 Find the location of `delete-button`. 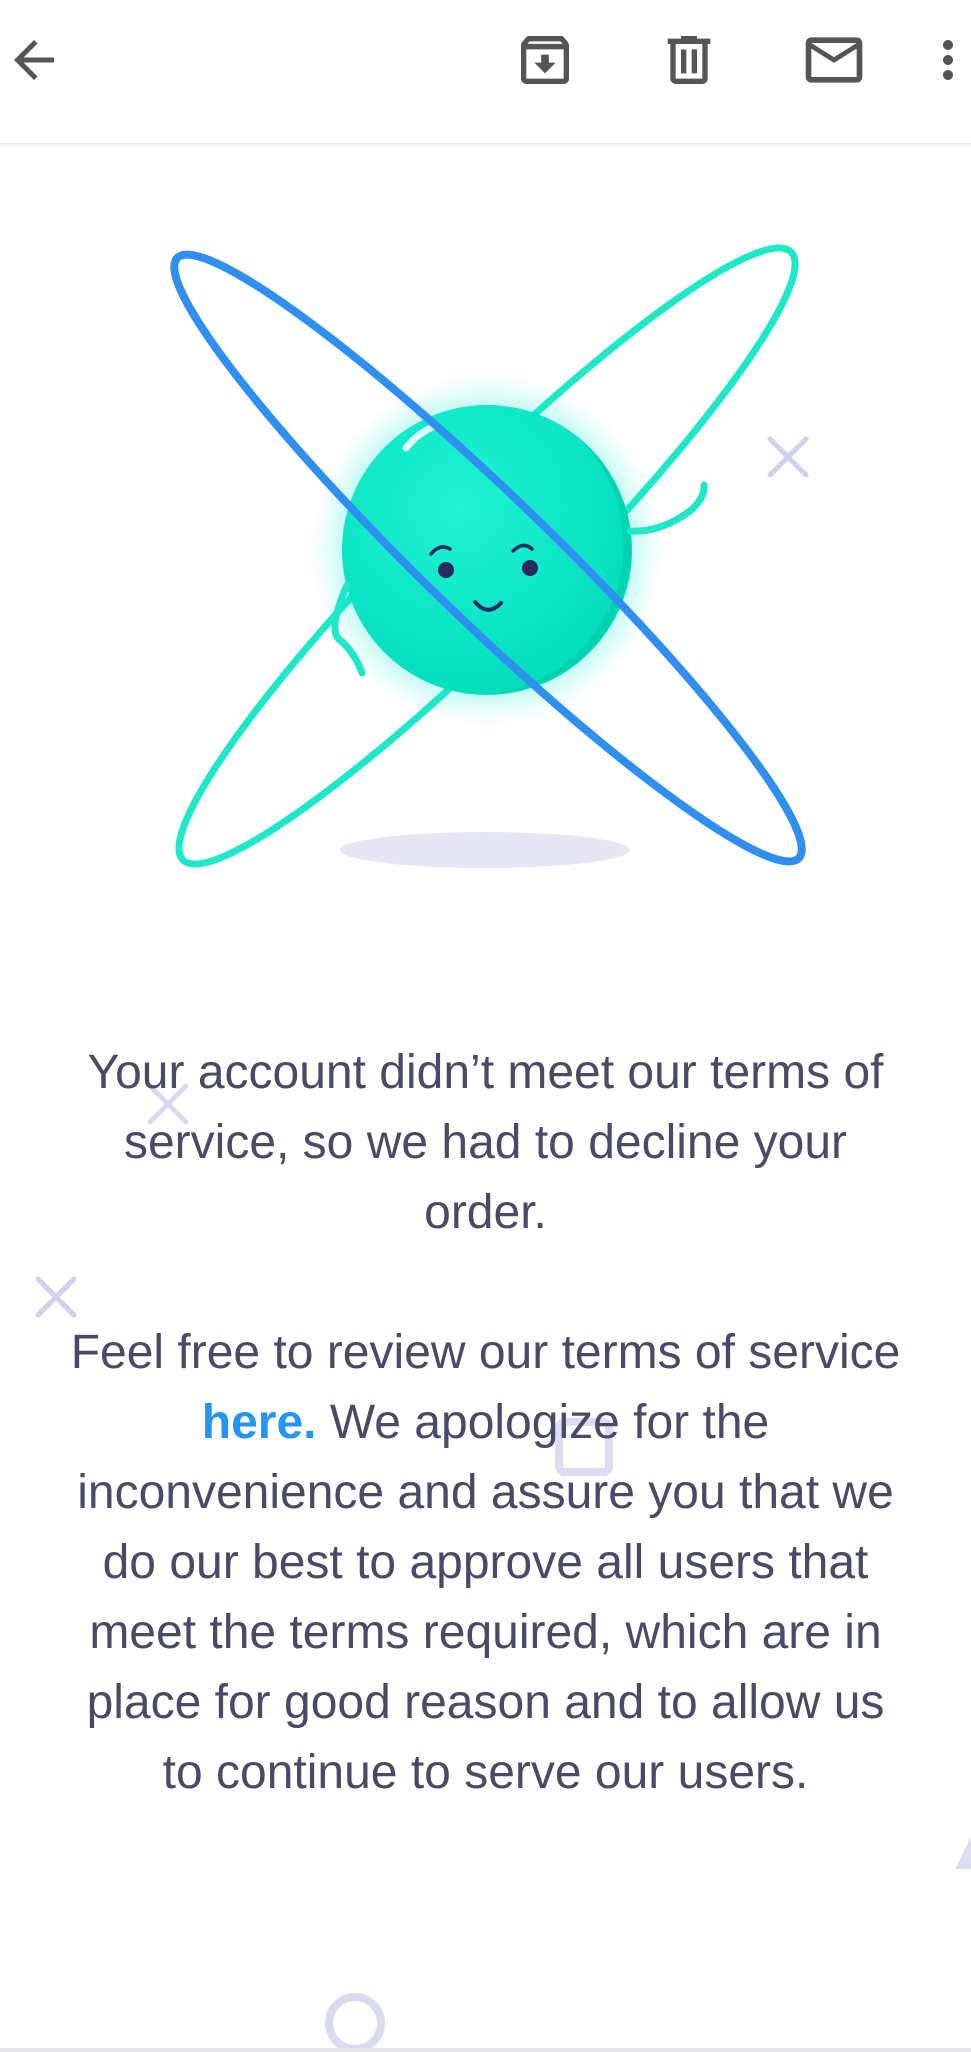

delete-button is located at coordinates (689, 60).